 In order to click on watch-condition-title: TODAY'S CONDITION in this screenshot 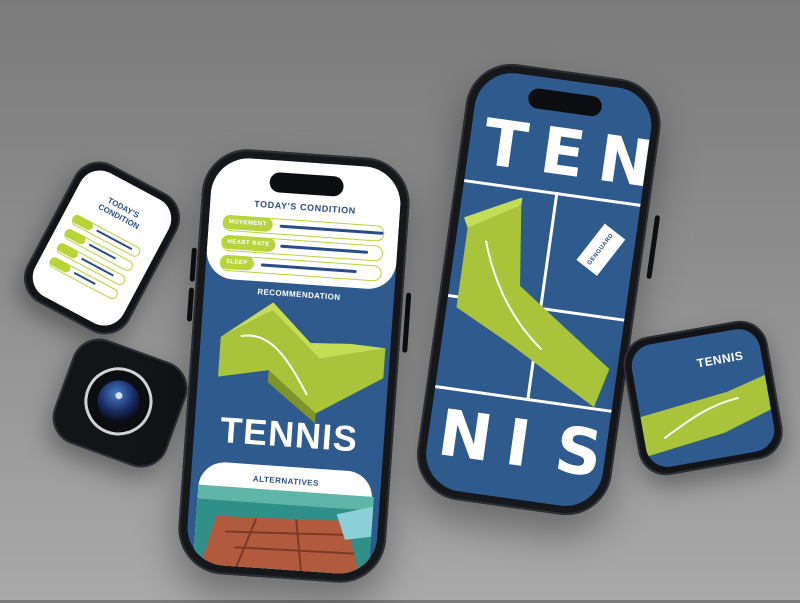, I will do `click(121, 212)`.